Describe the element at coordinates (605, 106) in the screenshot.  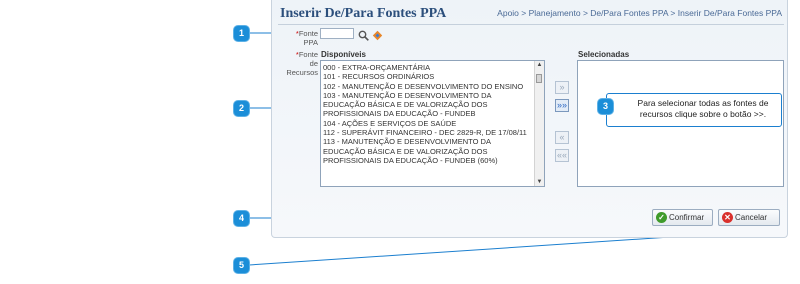
I see `callout-3: 3` at that location.